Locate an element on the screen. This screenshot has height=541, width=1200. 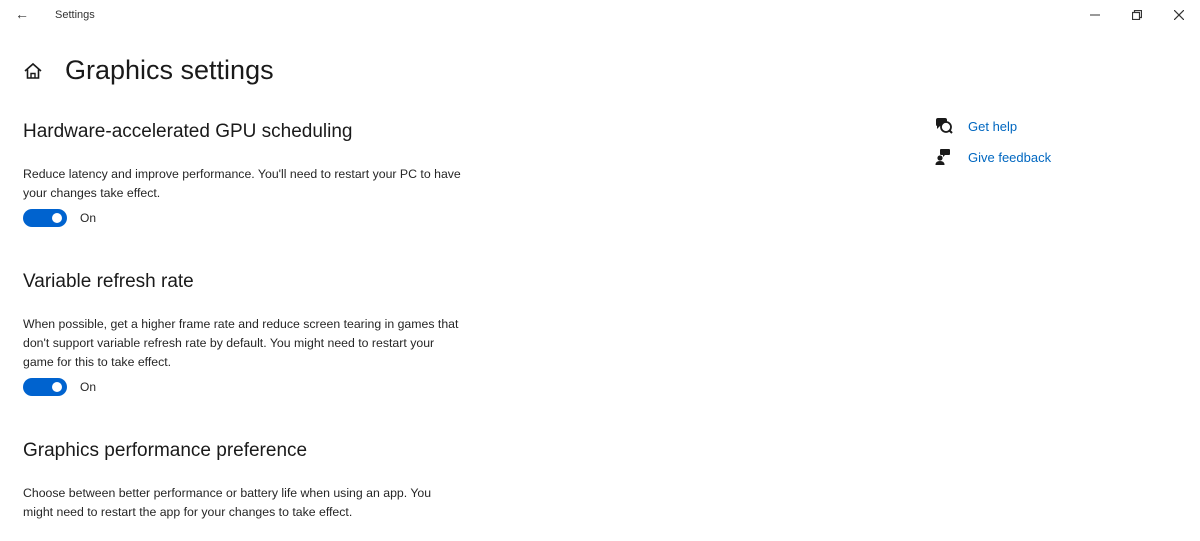
get-help-link: Get help is located at coordinates (992, 126).